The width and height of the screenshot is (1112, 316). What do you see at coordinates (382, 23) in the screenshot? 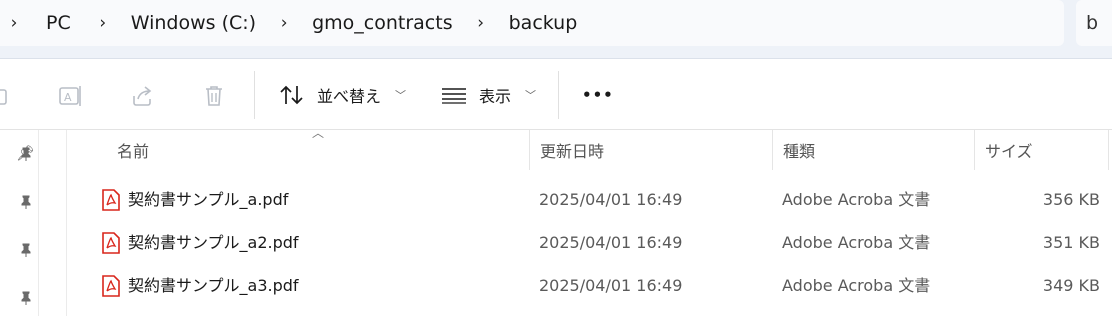
I see `breadcrumb-gmo-contracts: gmo_contracts` at bounding box center [382, 23].